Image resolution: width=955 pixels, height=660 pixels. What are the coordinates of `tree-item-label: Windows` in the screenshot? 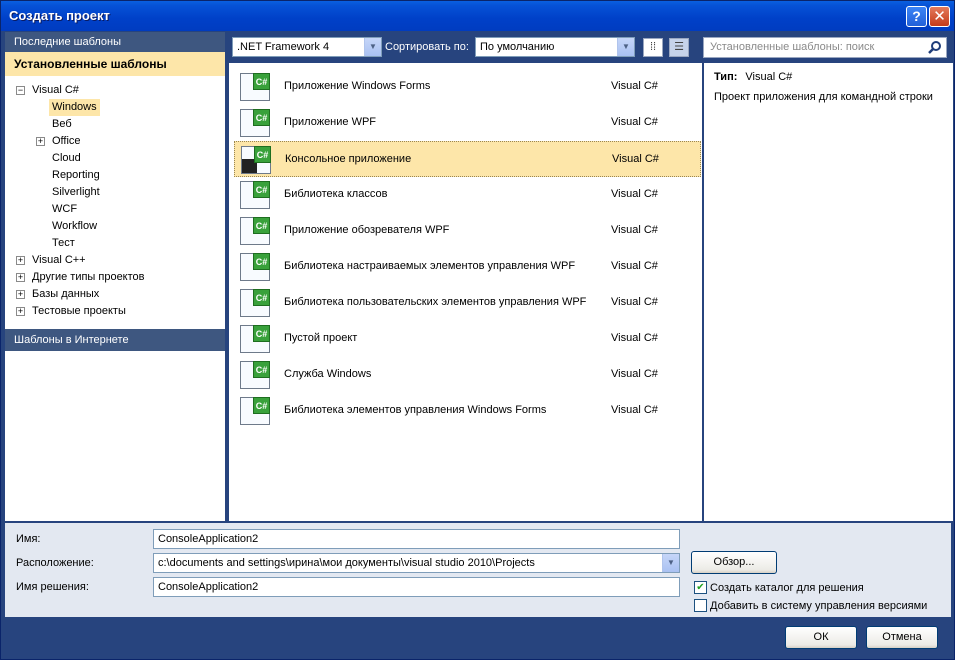 It's located at (74, 107).